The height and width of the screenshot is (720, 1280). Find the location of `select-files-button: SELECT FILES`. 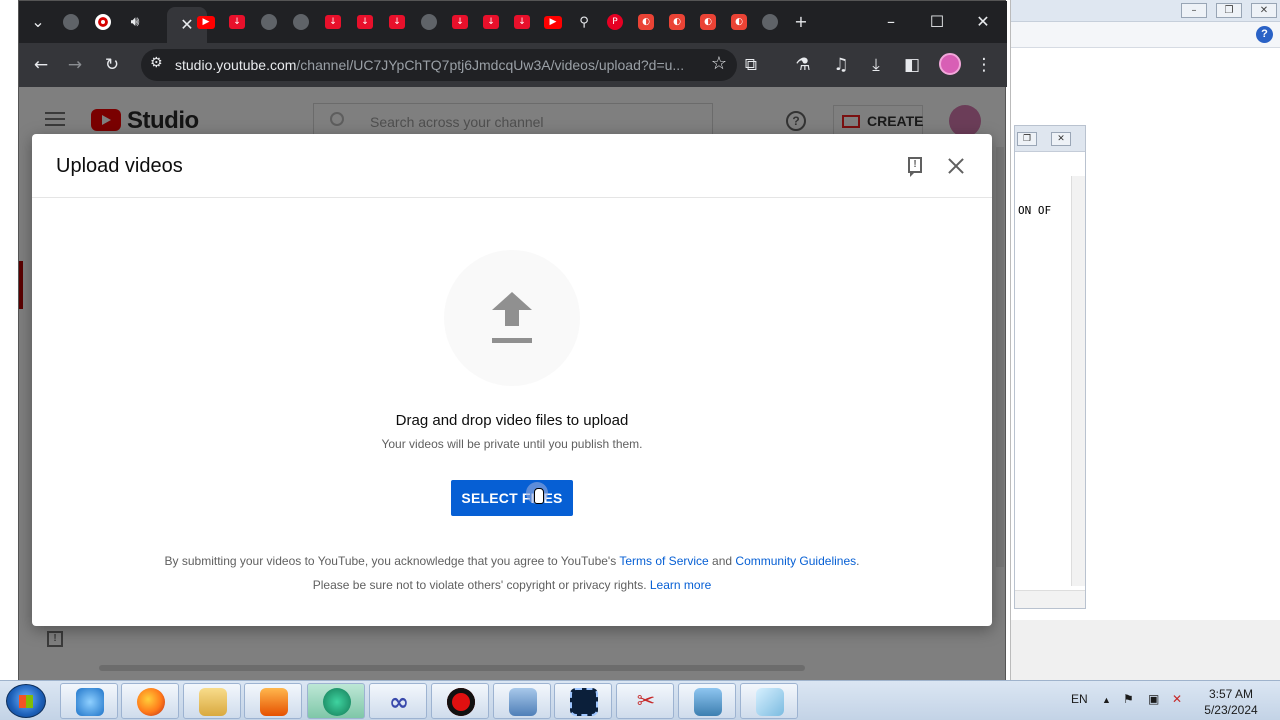

select-files-button: SELECT FILES is located at coordinates (512, 498).